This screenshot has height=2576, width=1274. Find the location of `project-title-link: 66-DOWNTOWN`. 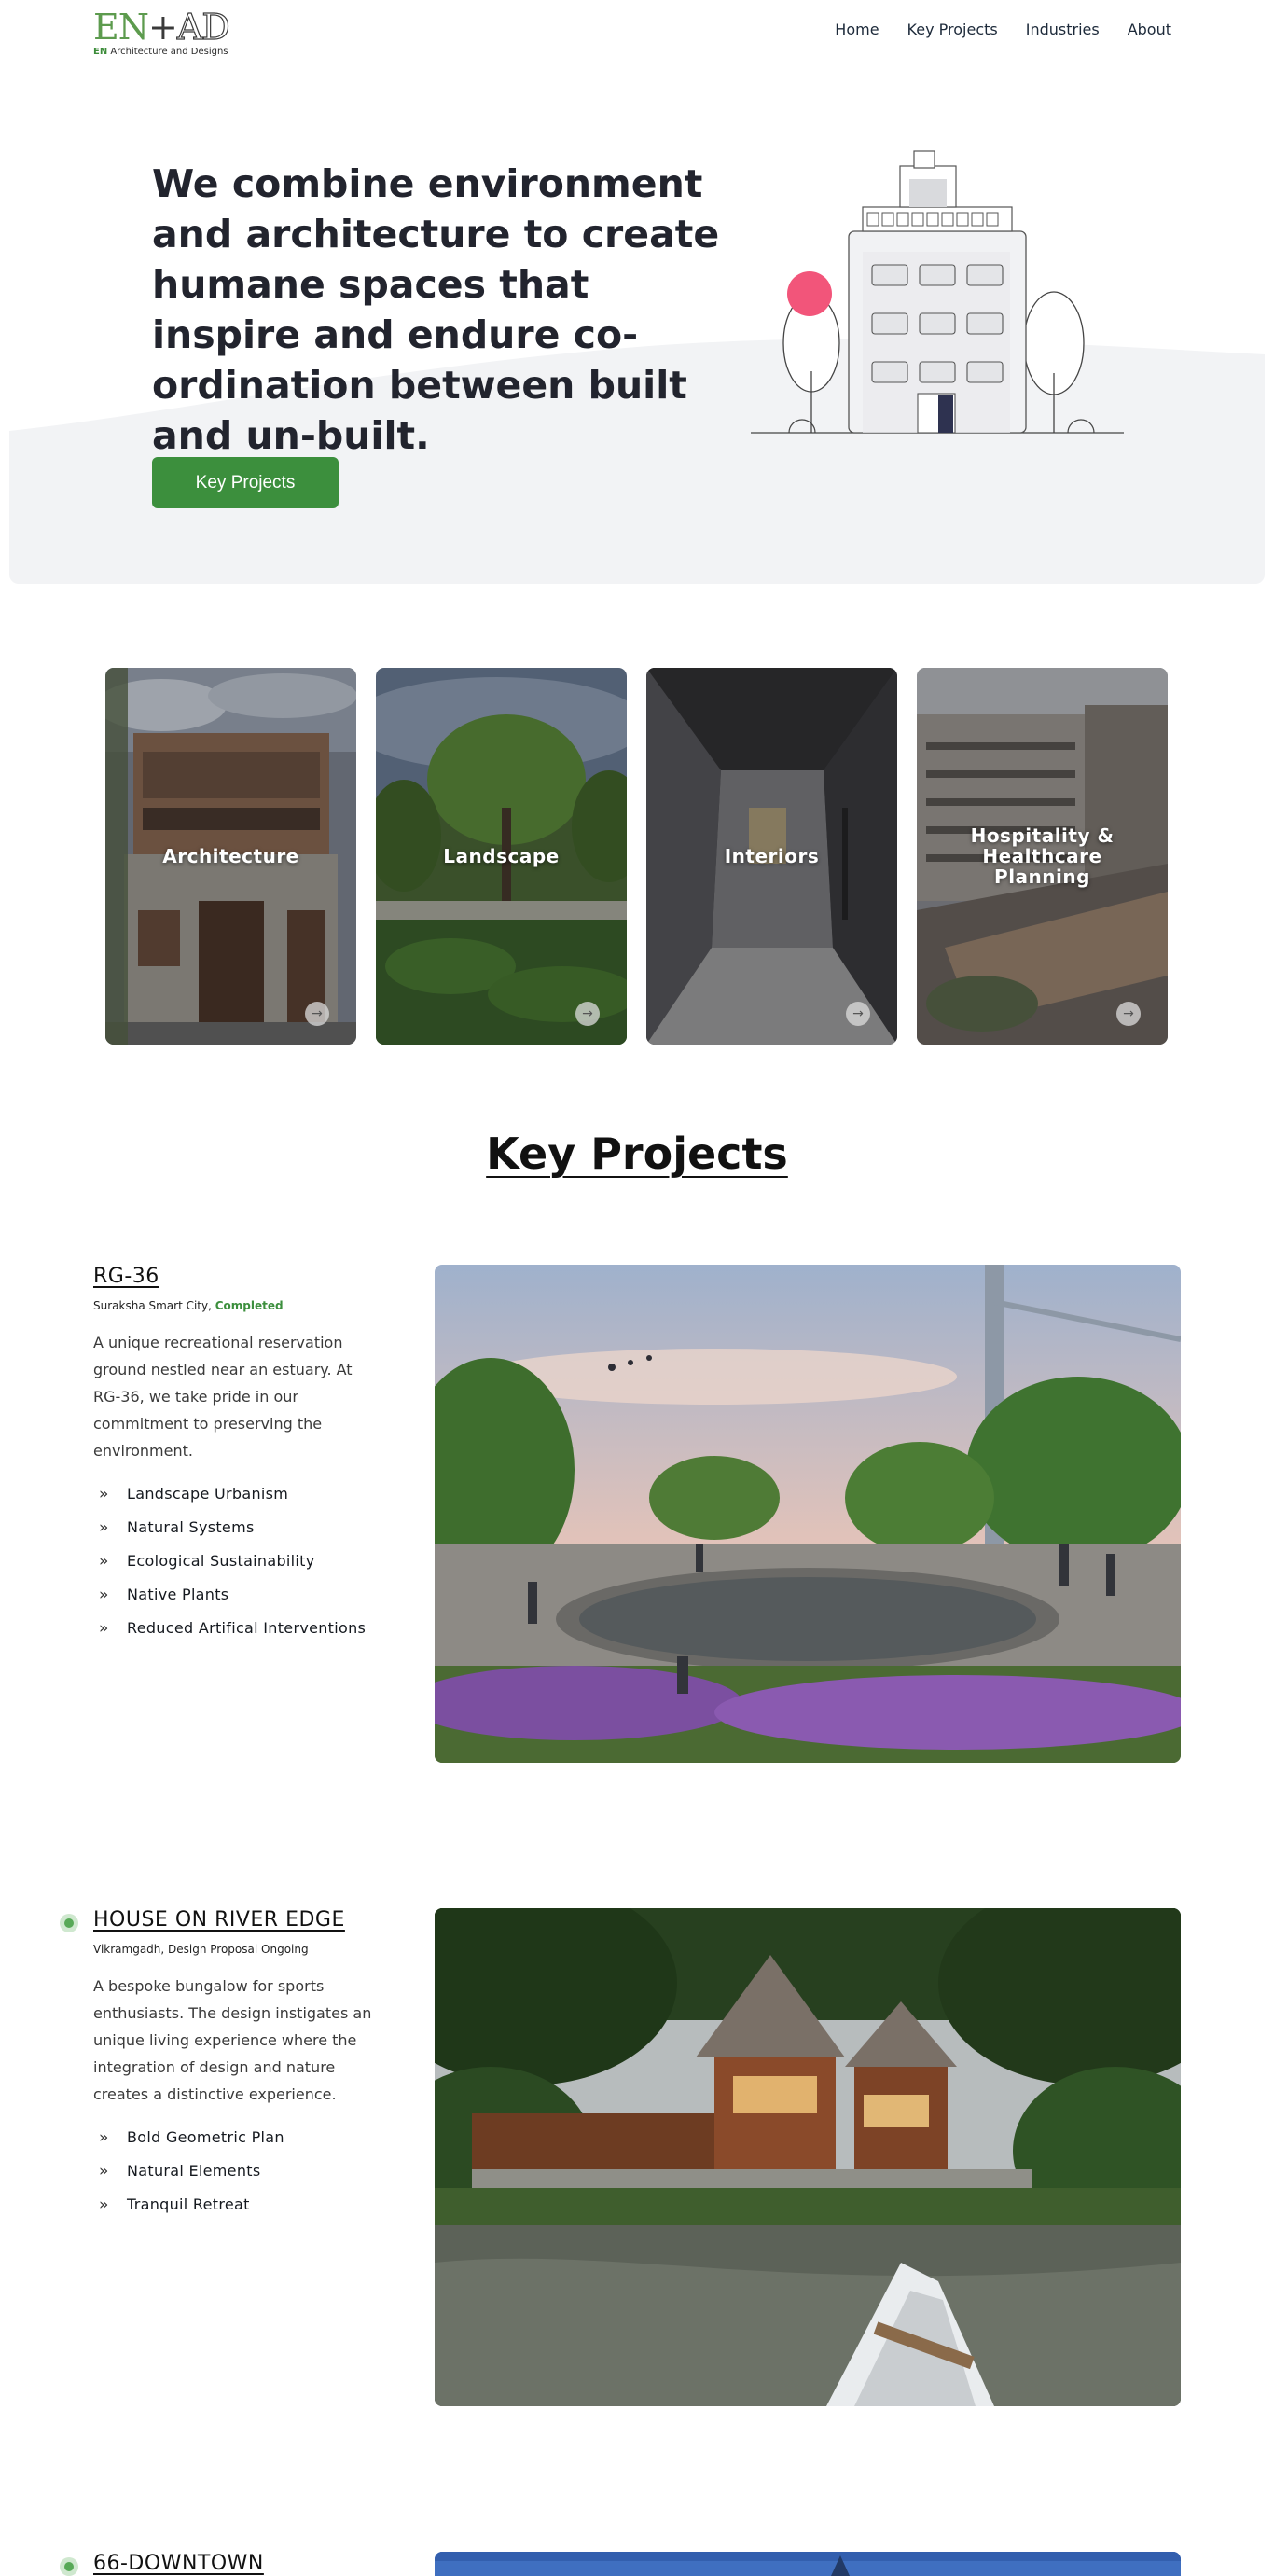

project-title-link: 66-DOWNTOWN is located at coordinates (179, 2563).